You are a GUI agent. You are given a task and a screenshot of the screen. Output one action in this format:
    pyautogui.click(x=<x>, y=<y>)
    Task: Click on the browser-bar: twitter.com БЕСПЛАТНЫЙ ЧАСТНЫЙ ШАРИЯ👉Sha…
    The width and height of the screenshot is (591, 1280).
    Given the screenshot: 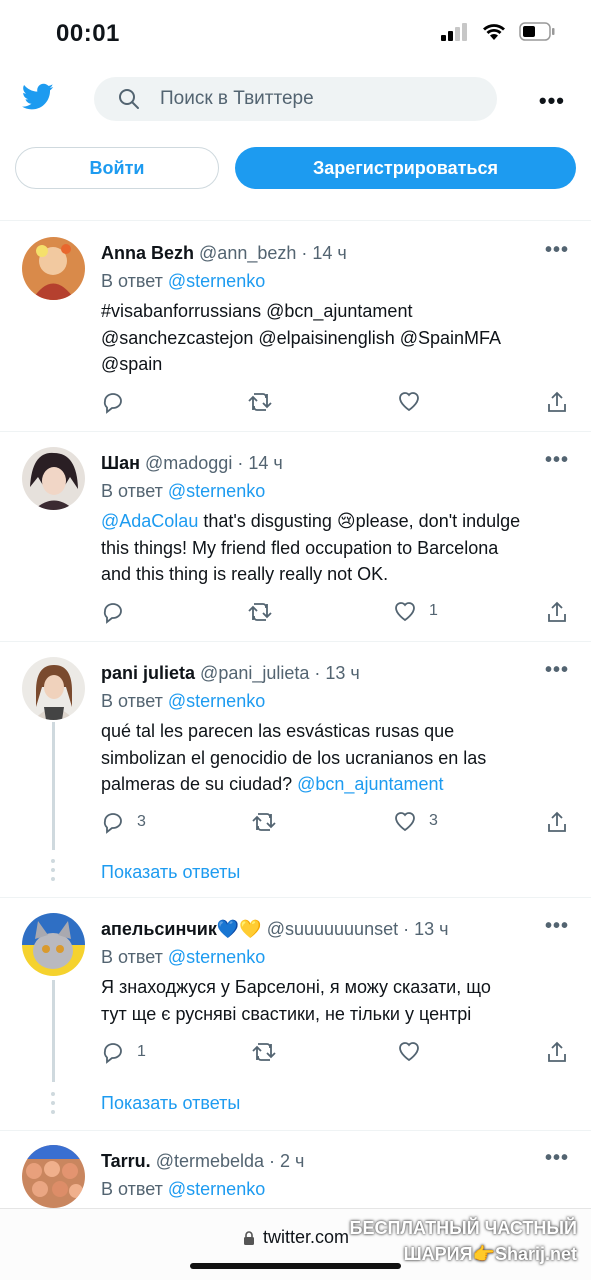 What is the action you would take?
    pyautogui.click(x=295, y=1244)
    